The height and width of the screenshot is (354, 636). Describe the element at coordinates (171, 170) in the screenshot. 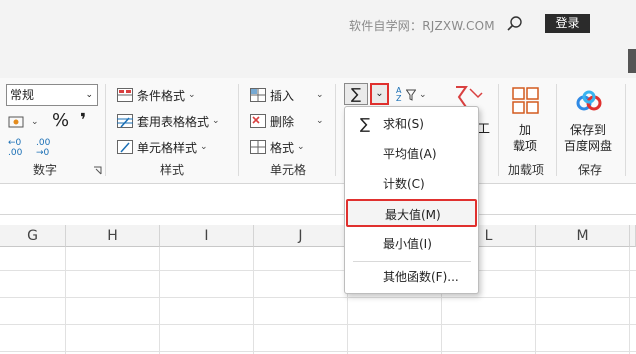

I see `styles-group-label: 样式` at that location.